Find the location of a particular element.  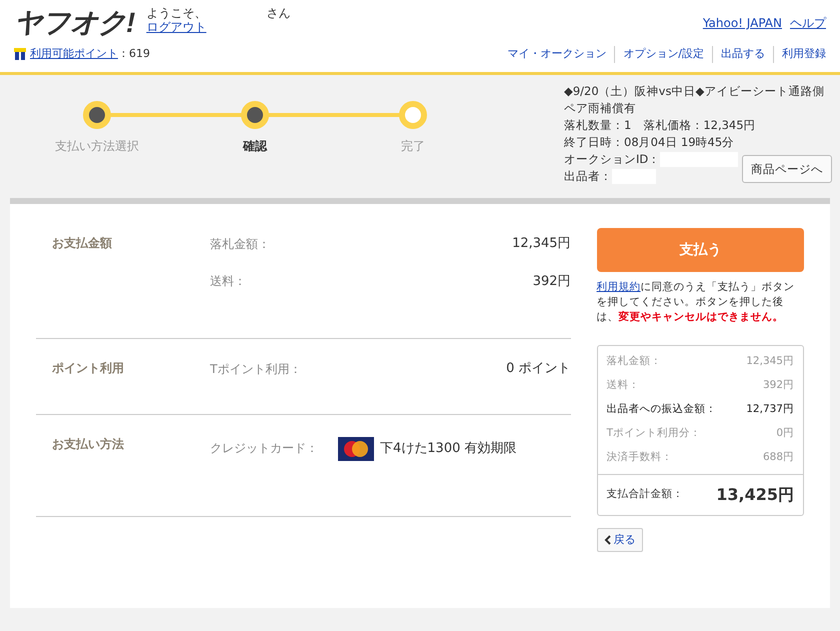

card-info: 下4けた1300 有効期限 is located at coordinates (448, 449).